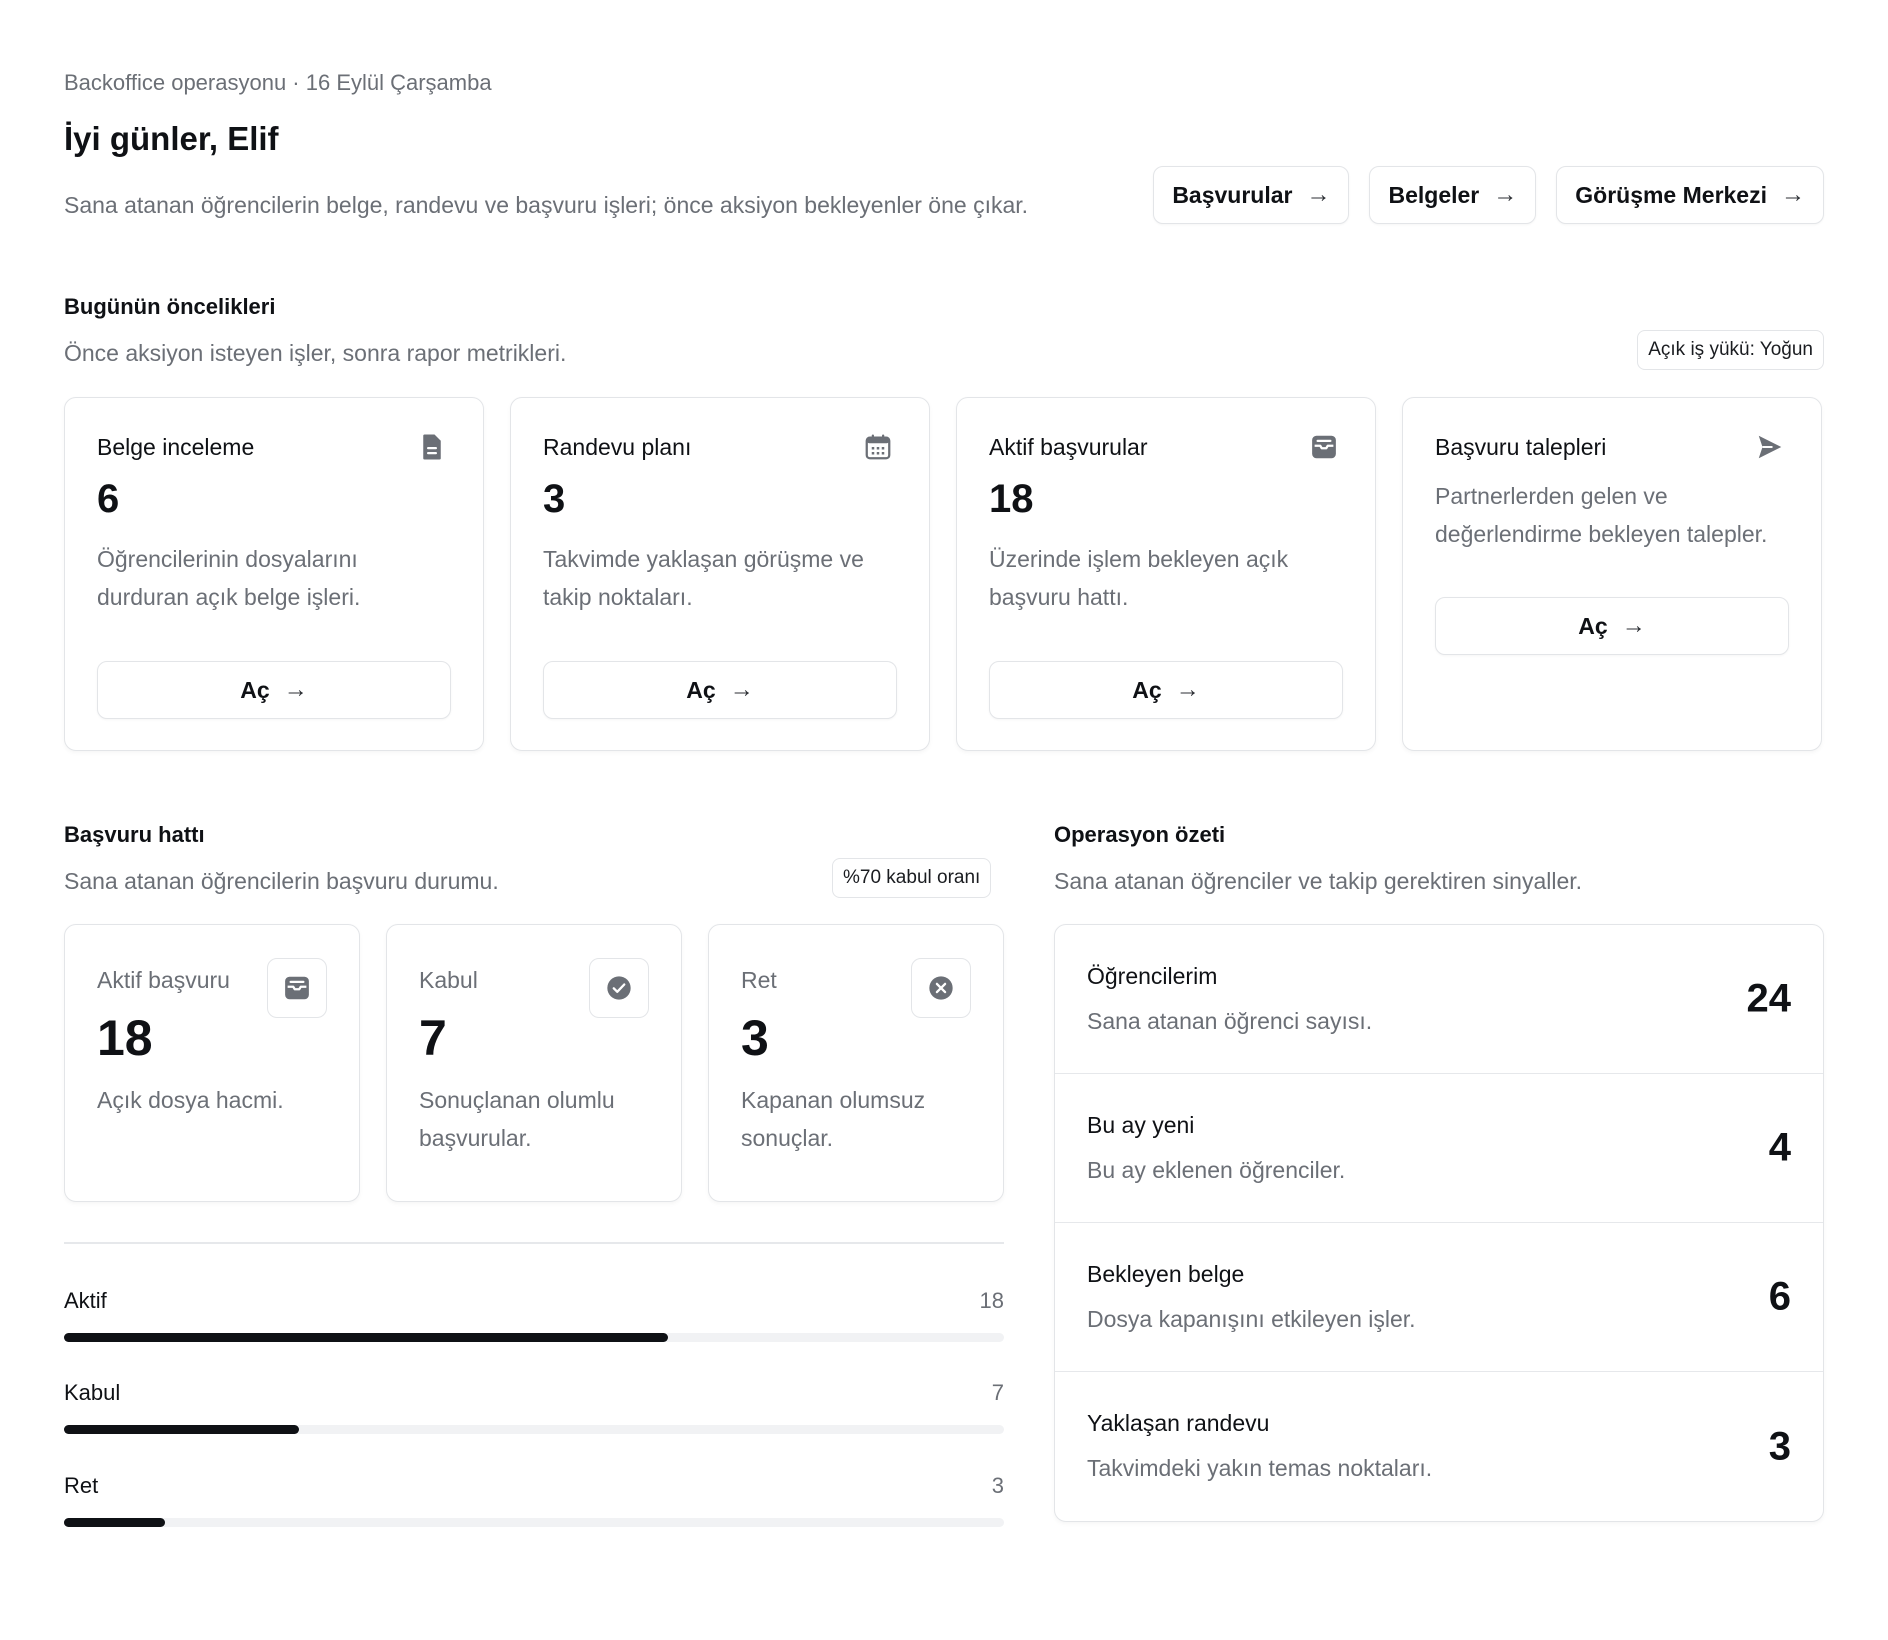 The image size is (1888, 1640). Describe the element at coordinates (1769, 998) in the screenshot. I see `list-item-value: 24` at that location.